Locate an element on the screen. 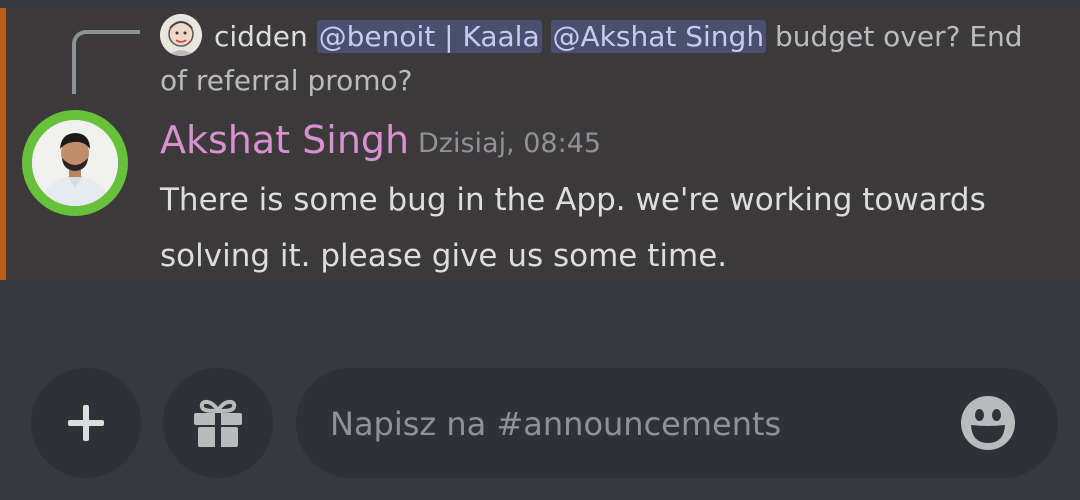 The image size is (1080, 500). add-attachment-button is located at coordinates (86, 423).